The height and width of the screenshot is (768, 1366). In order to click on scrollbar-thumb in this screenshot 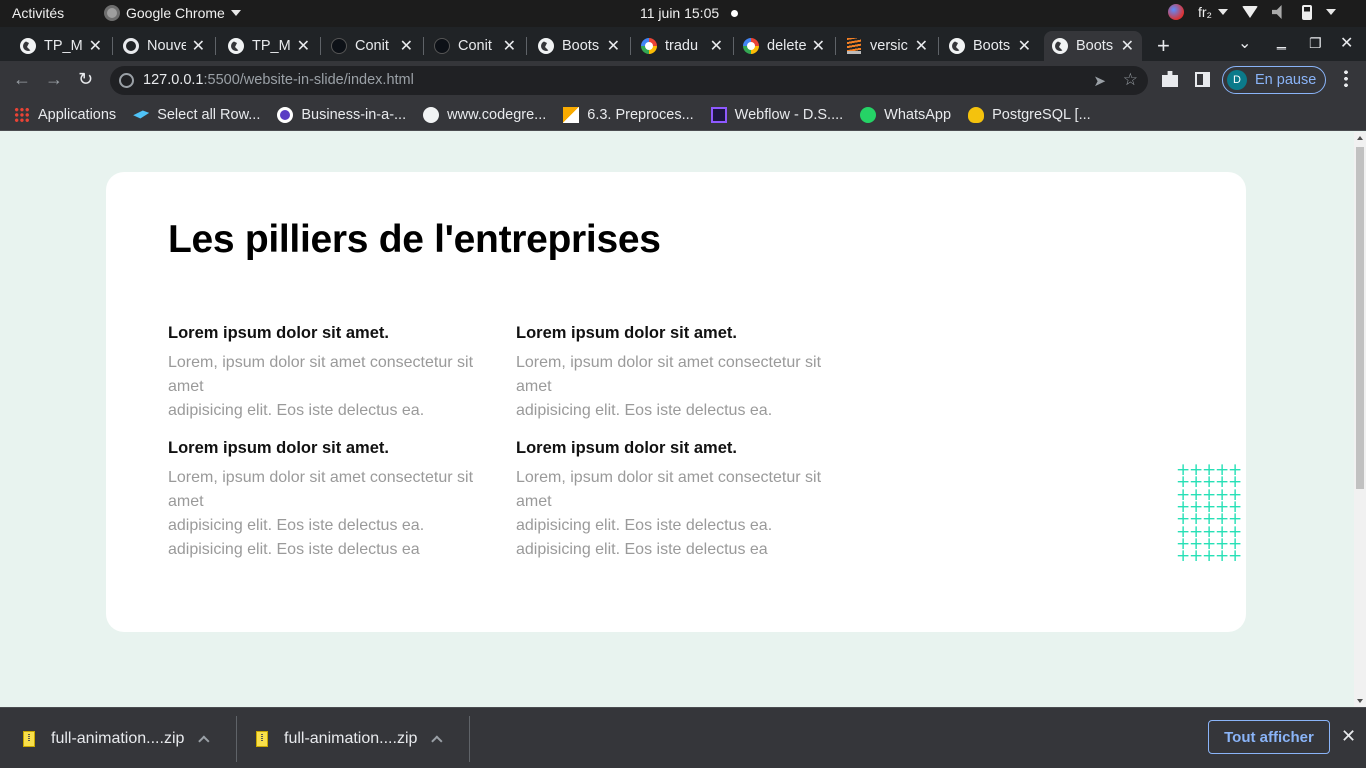, I will do `click(1360, 318)`.